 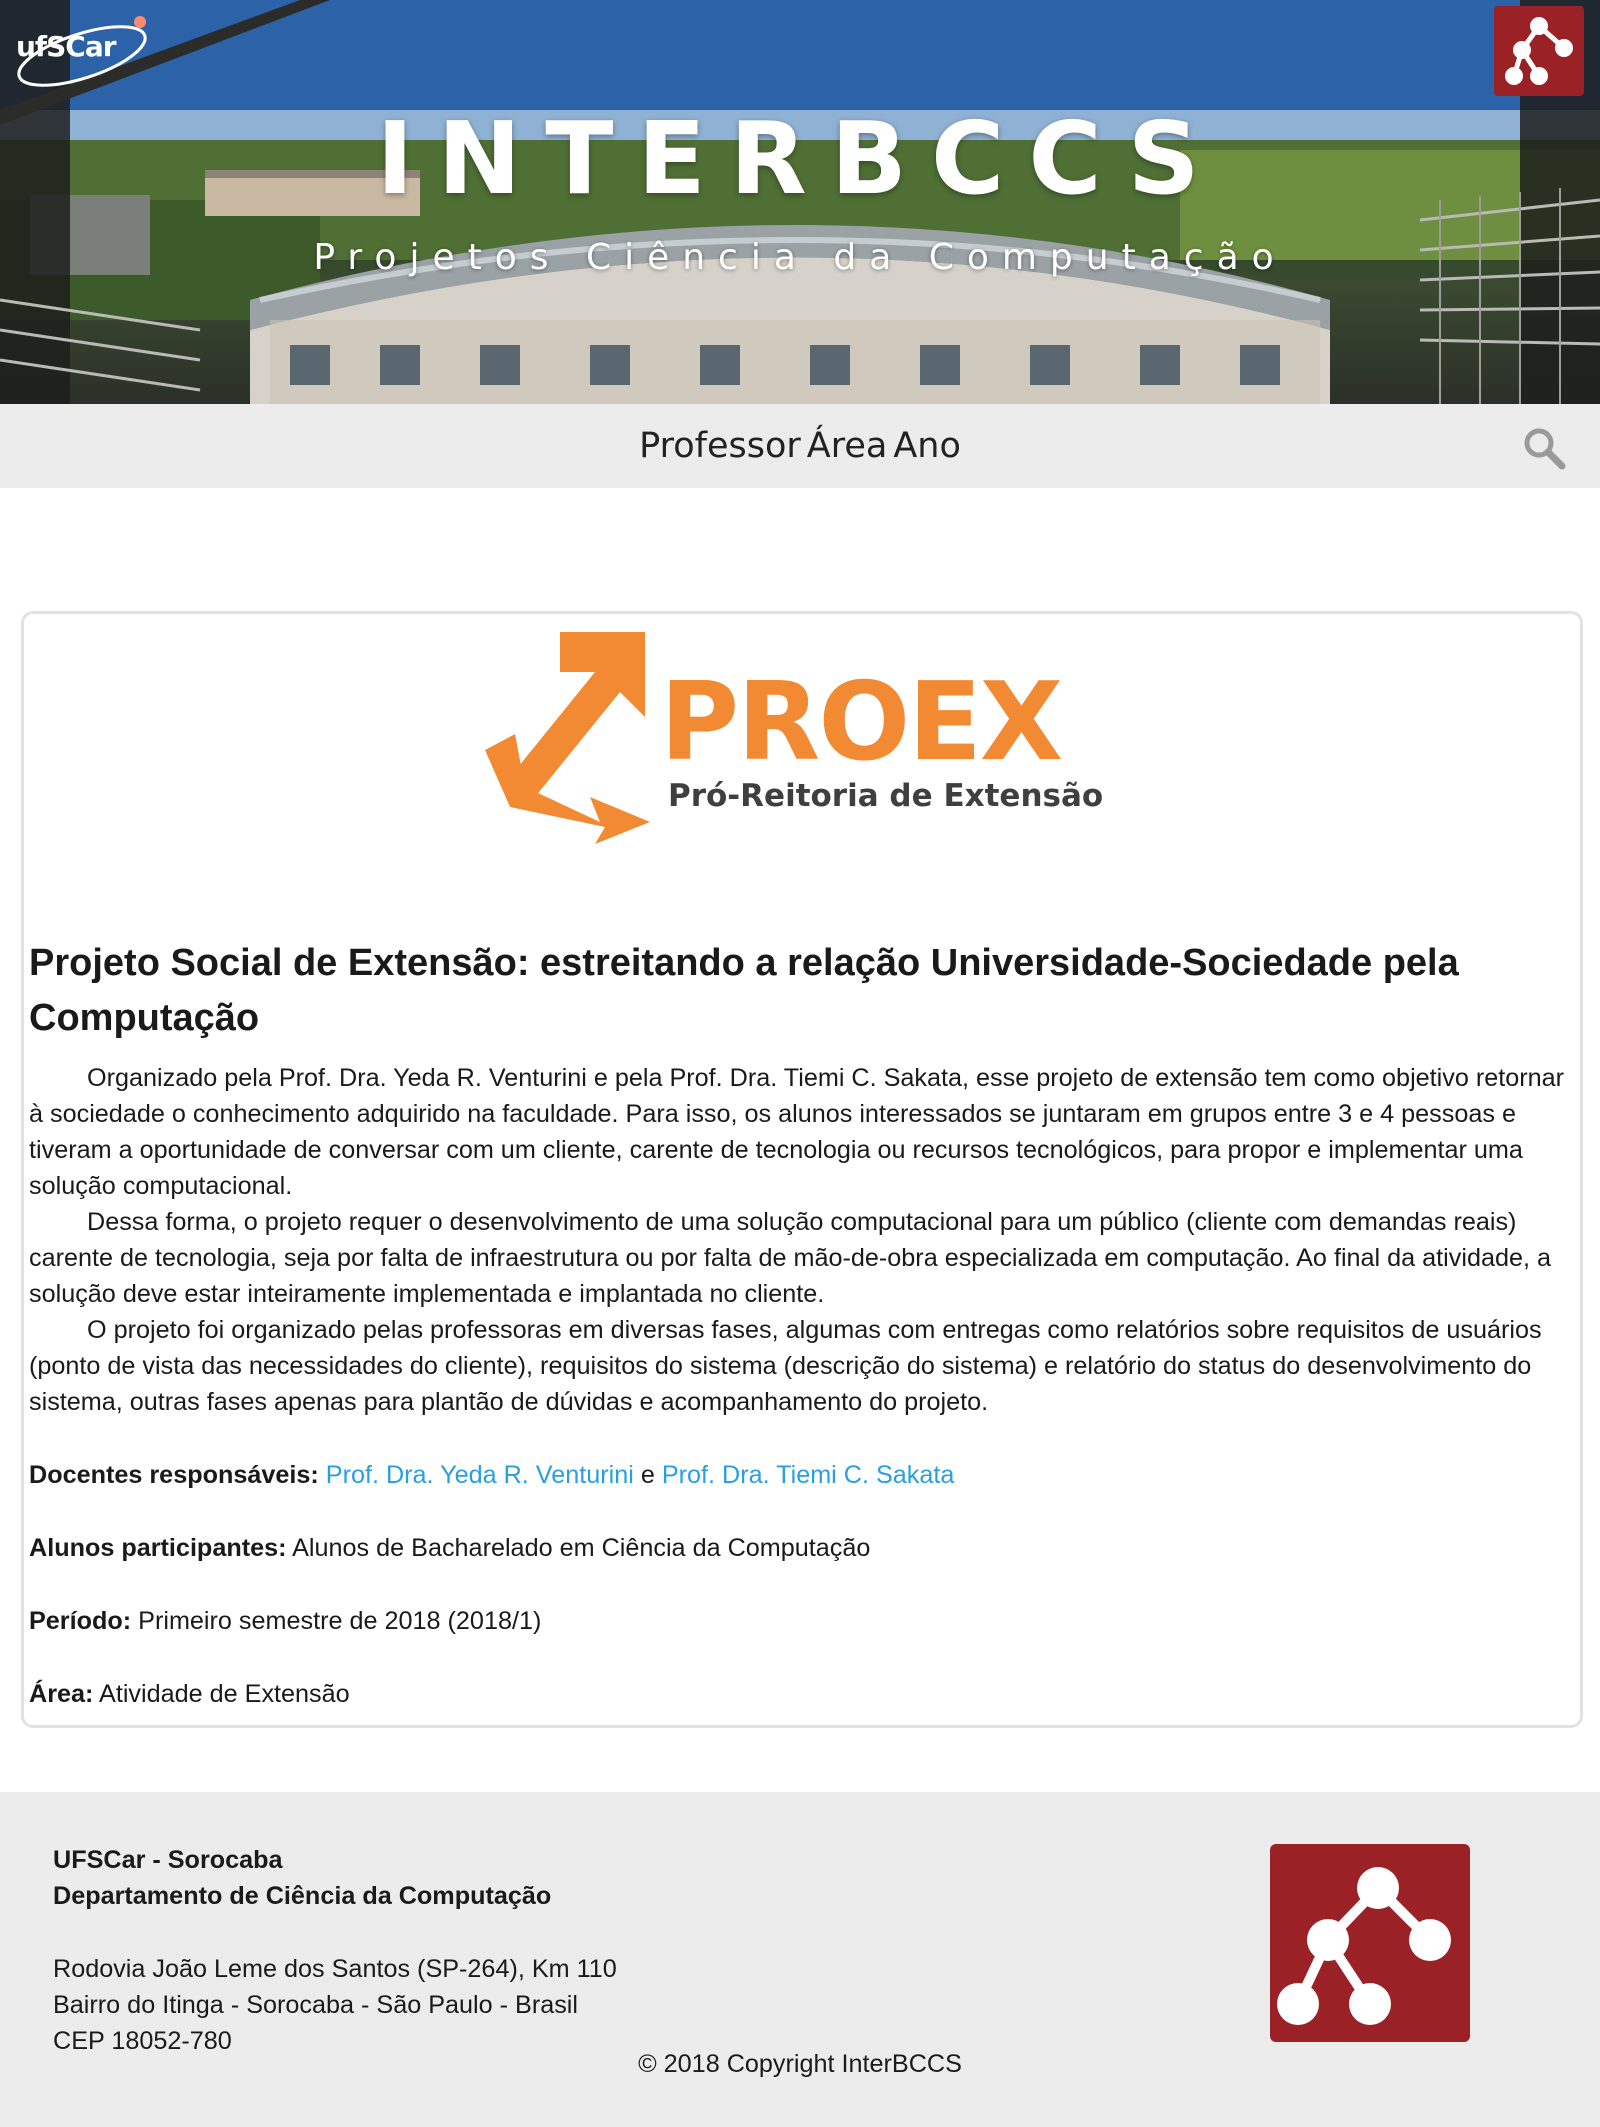 What do you see at coordinates (174, 1475) in the screenshot?
I see `docentes-label: Docentes responsáveis:` at bounding box center [174, 1475].